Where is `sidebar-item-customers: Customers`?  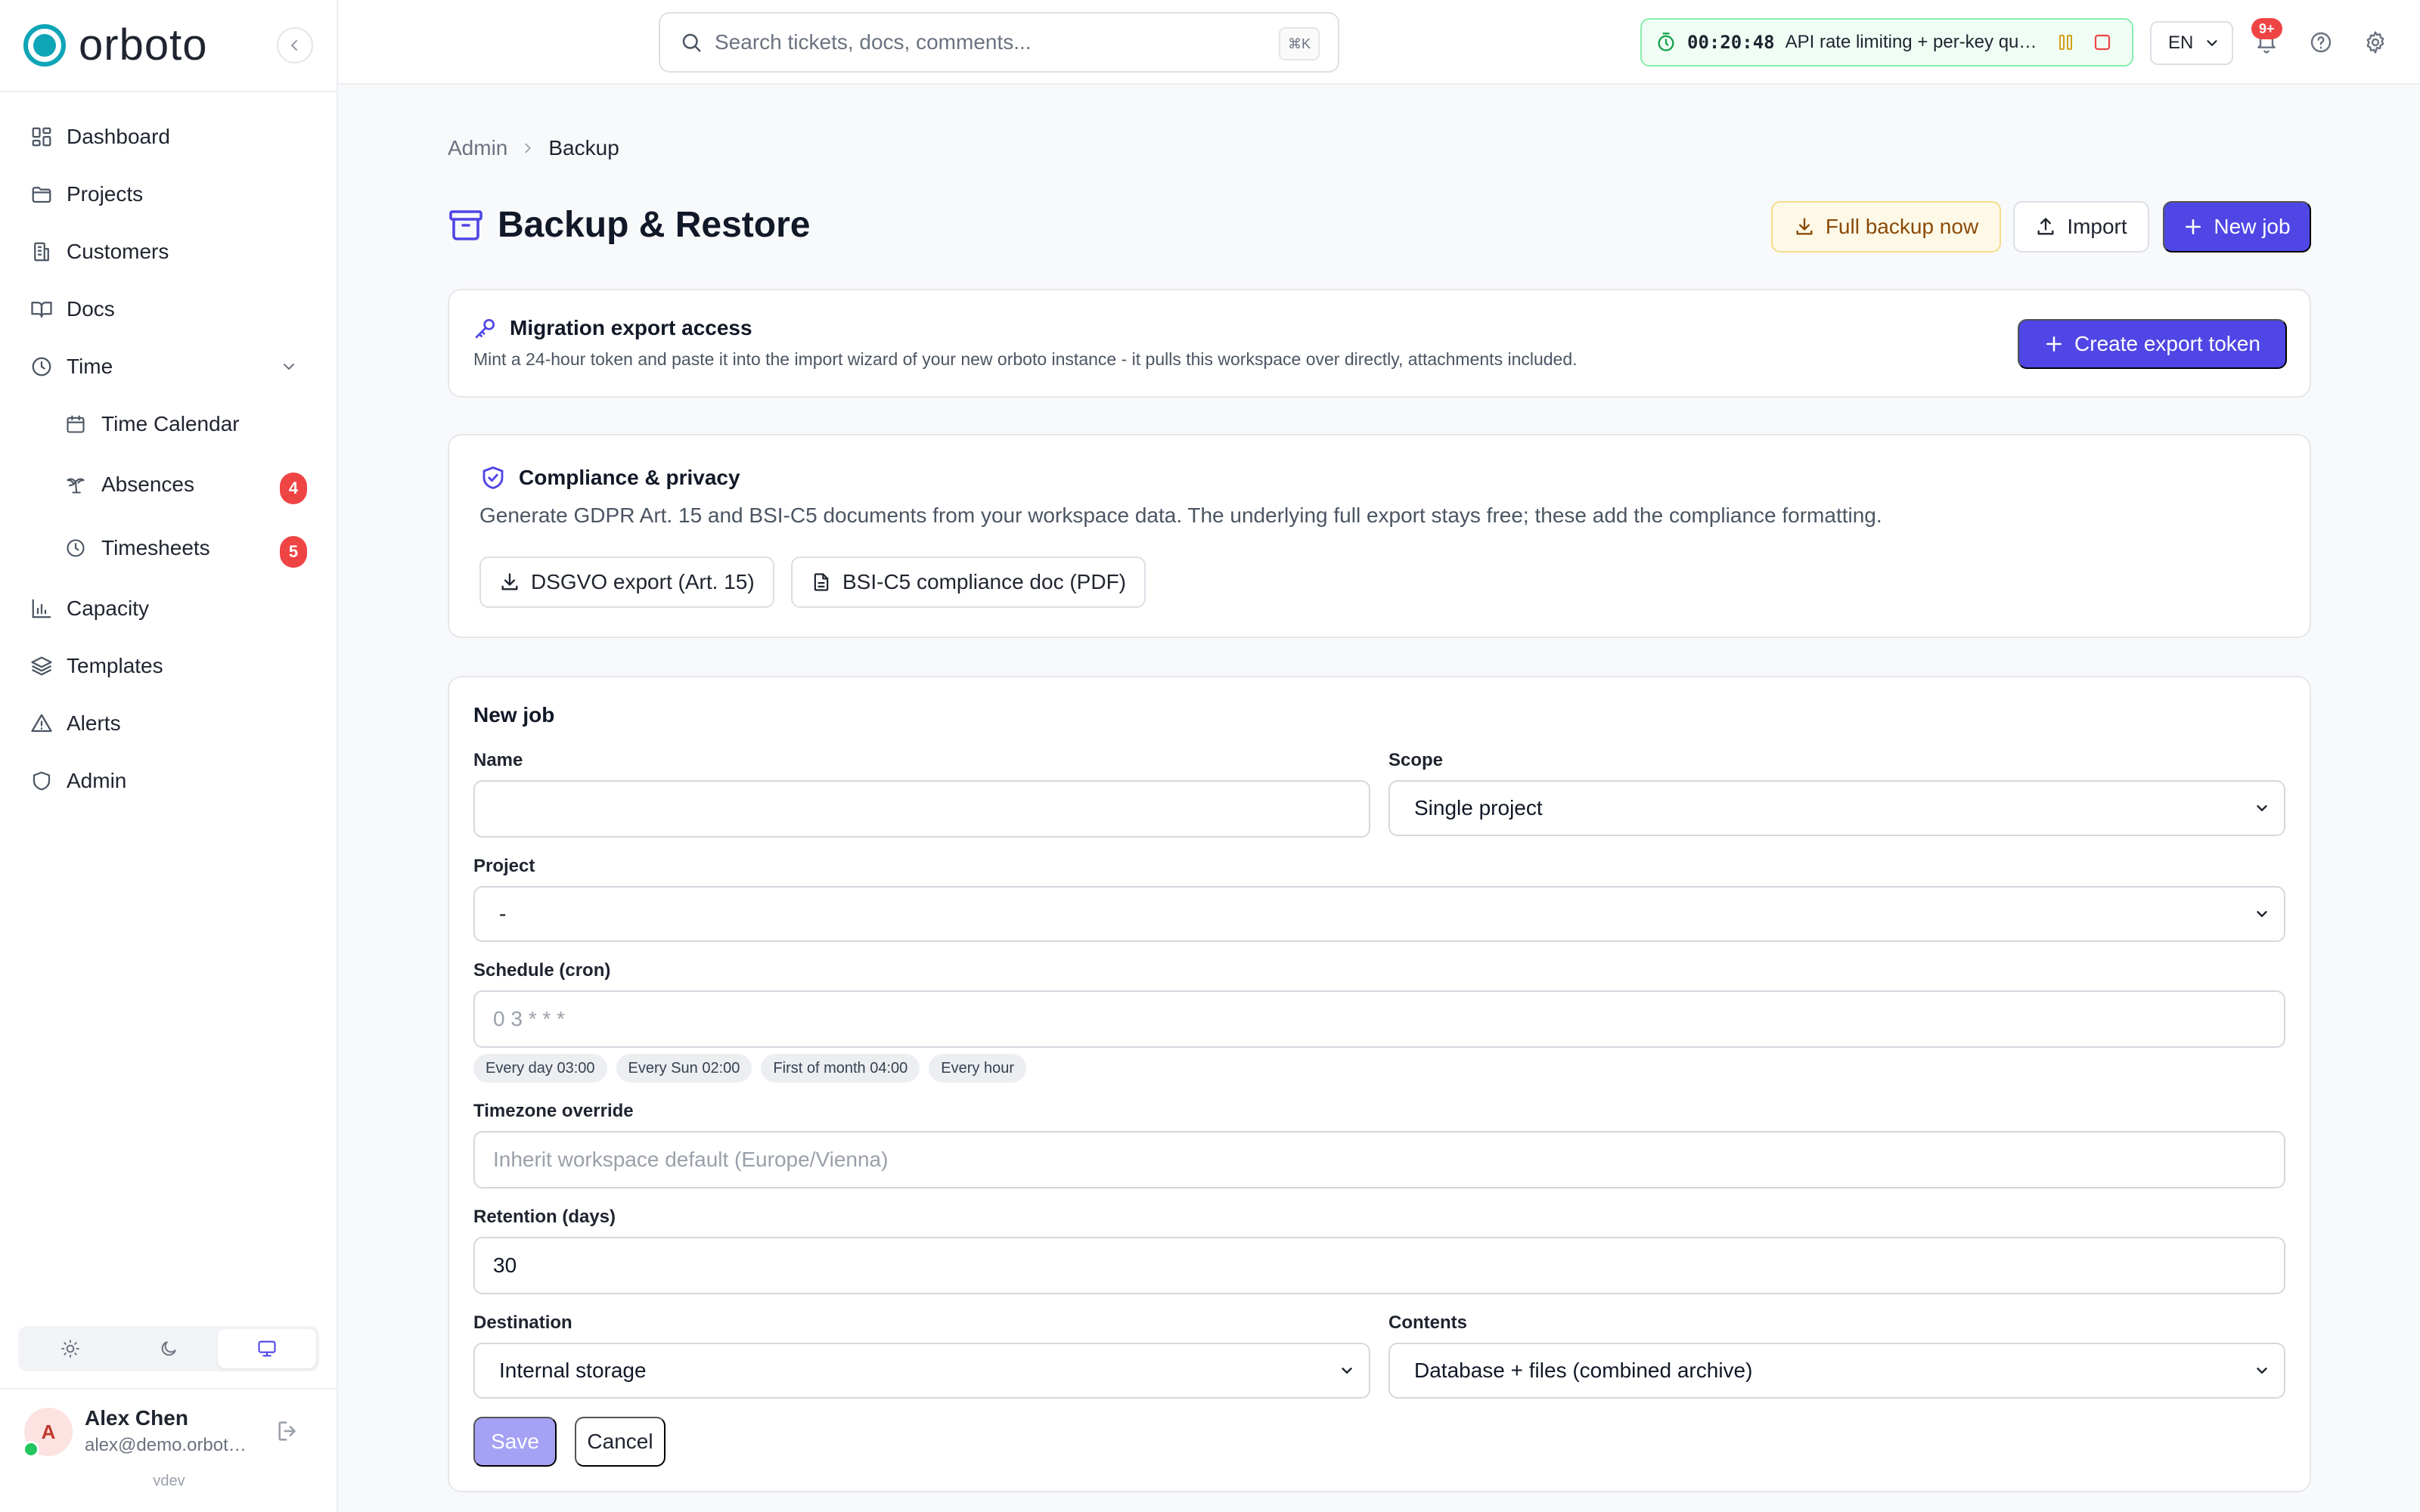 sidebar-item-customers: Customers is located at coordinates (165, 251).